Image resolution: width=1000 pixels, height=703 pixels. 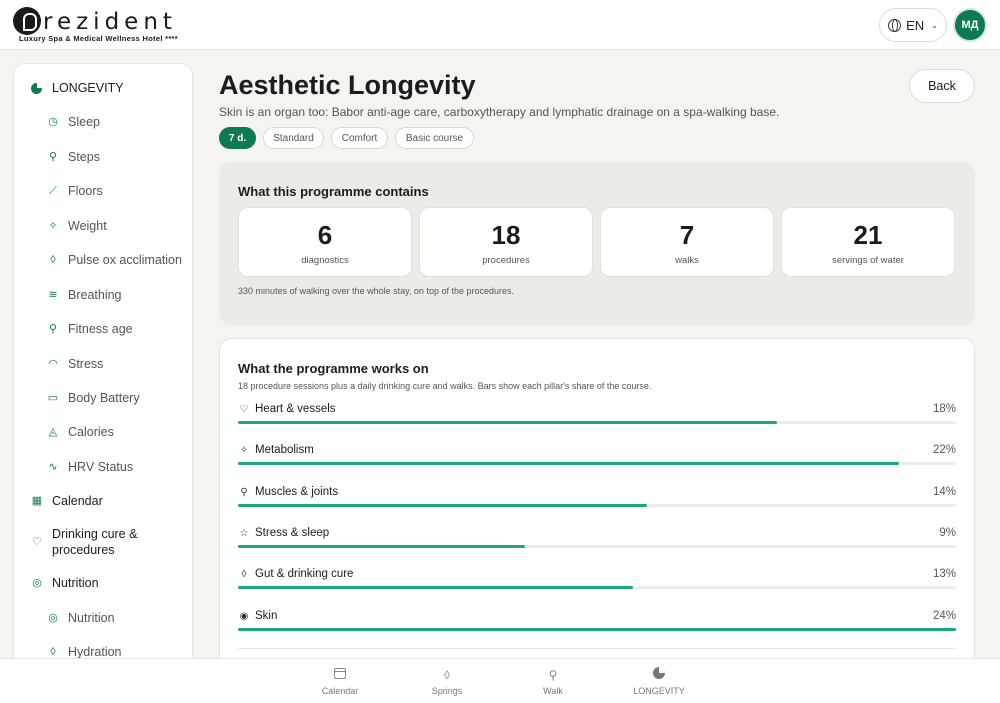 What do you see at coordinates (868, 235) in the screenshot?
I see `stat-value: 21` at bounding box center [868, 235].